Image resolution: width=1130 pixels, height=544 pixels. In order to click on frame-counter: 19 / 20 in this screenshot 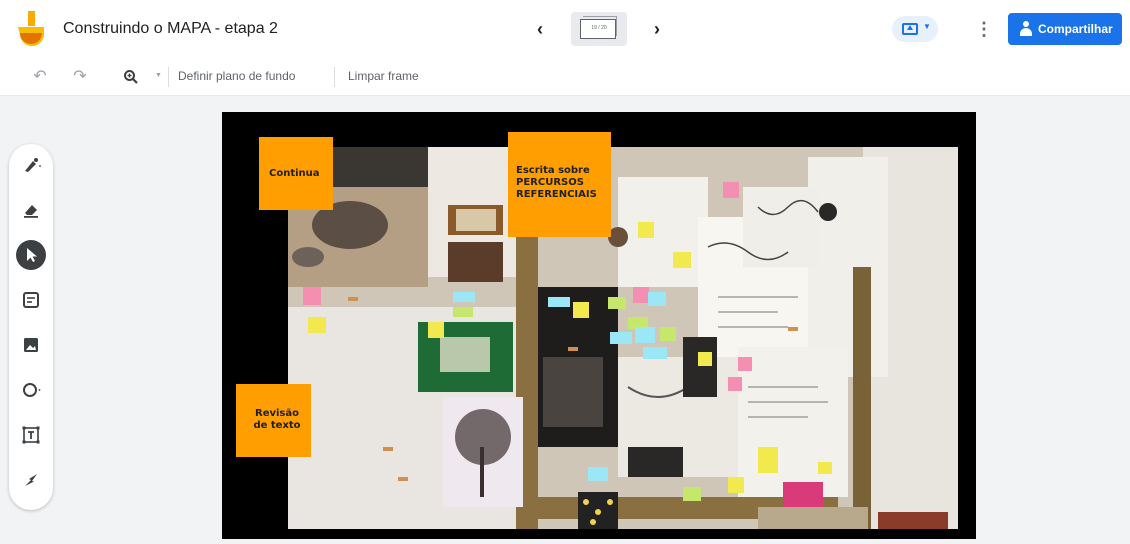, I will do `click(599, 28)`.